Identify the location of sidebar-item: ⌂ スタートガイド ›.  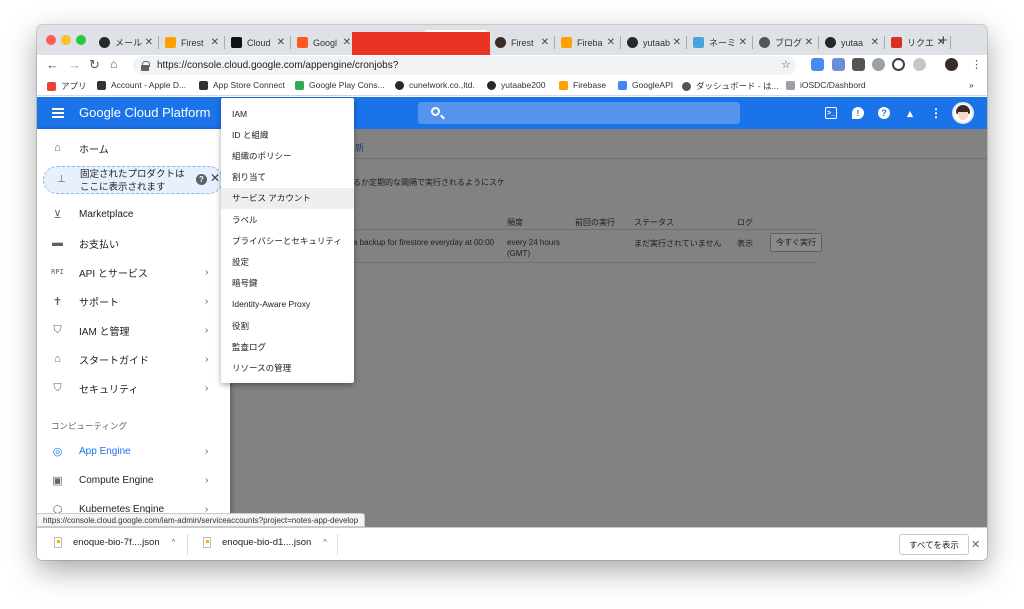
(133, 359).